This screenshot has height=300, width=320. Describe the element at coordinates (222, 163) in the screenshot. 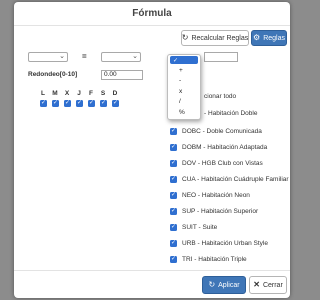

I see `room-label: DOV - HGB Club con Vistas` at that location.